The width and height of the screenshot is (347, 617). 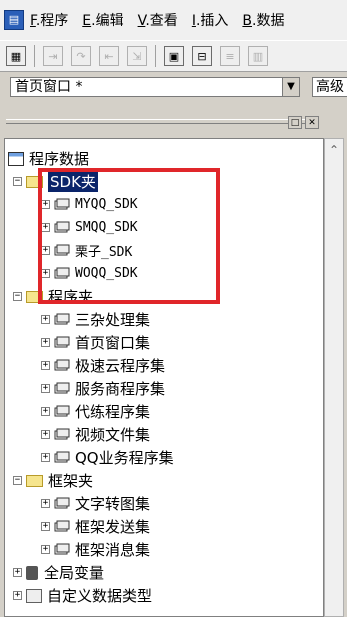 I want to click on tree-folder-frame: − 框架夹, so click(x=53, y=480).